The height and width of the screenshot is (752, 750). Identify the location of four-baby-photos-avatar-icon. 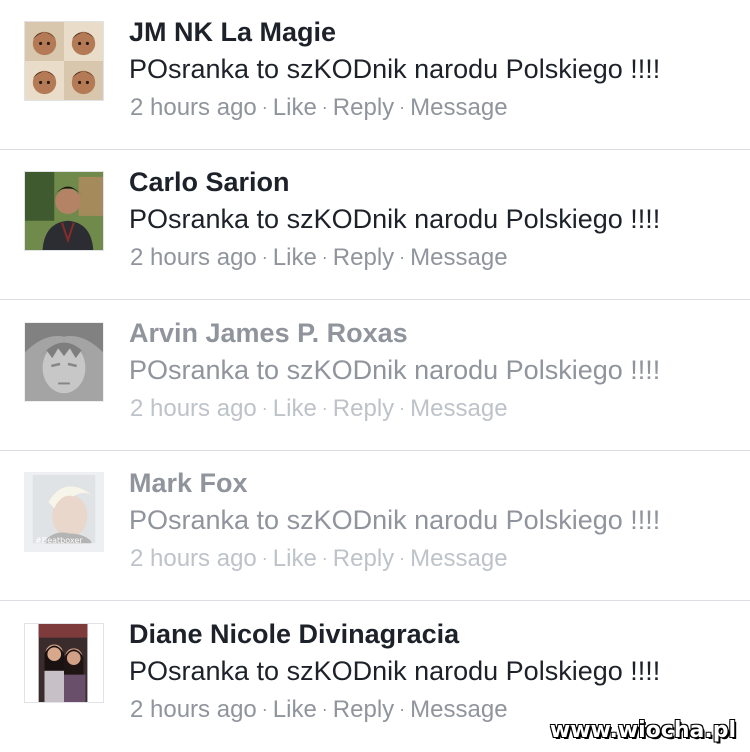
(64, 61).